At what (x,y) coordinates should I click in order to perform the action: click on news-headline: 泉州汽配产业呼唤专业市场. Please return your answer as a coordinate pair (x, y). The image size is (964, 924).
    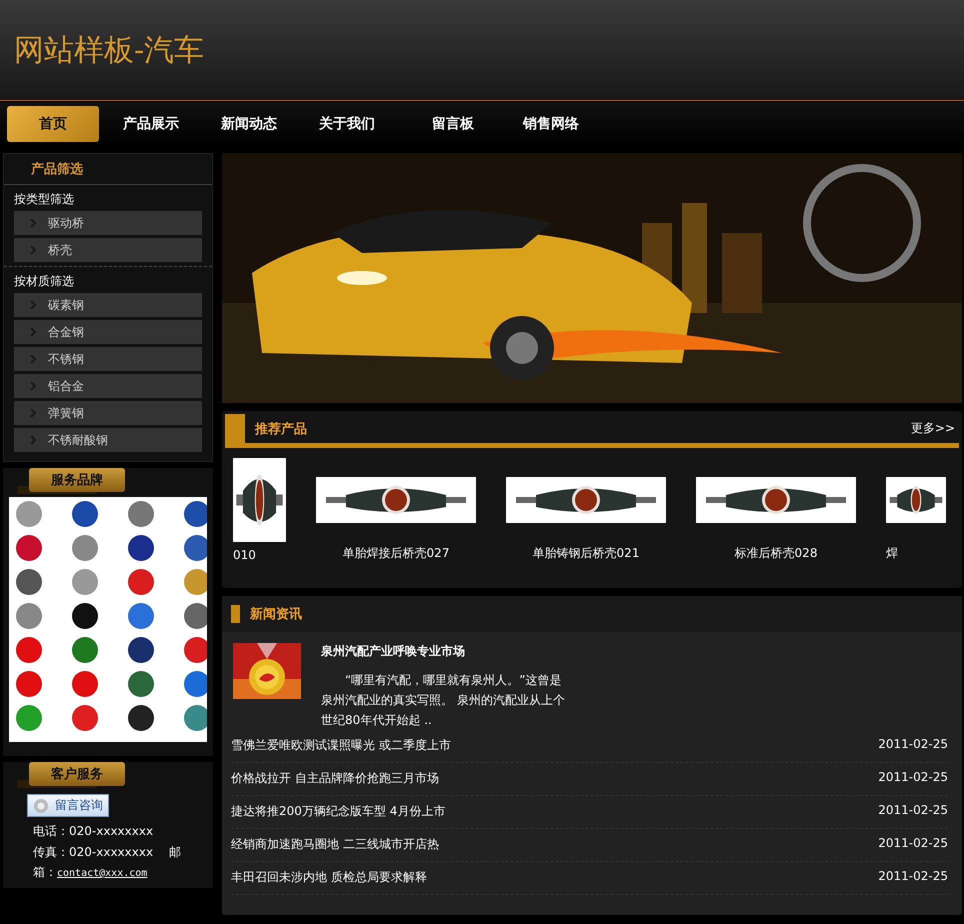
    Looking at the image, I should click on (446, 651).